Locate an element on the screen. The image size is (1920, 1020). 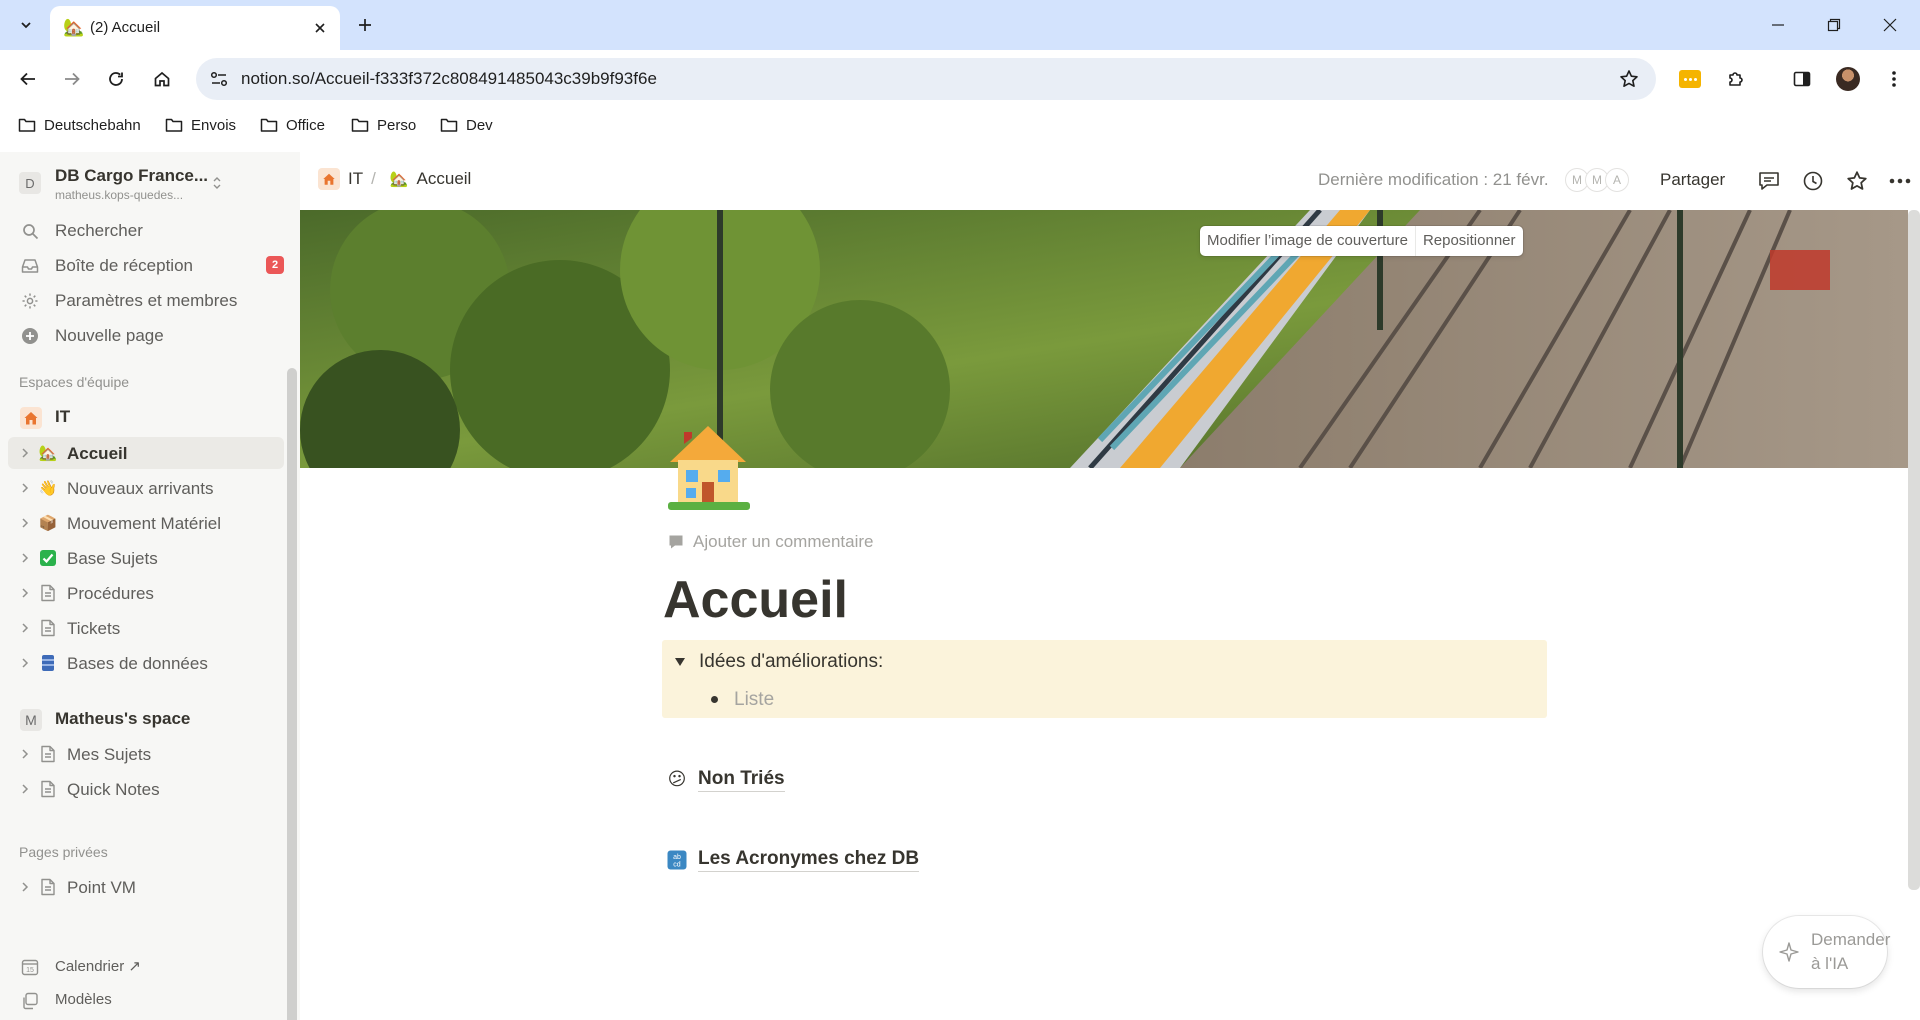
bullet-placeholder: Liste is located at coordinates (754, 700).